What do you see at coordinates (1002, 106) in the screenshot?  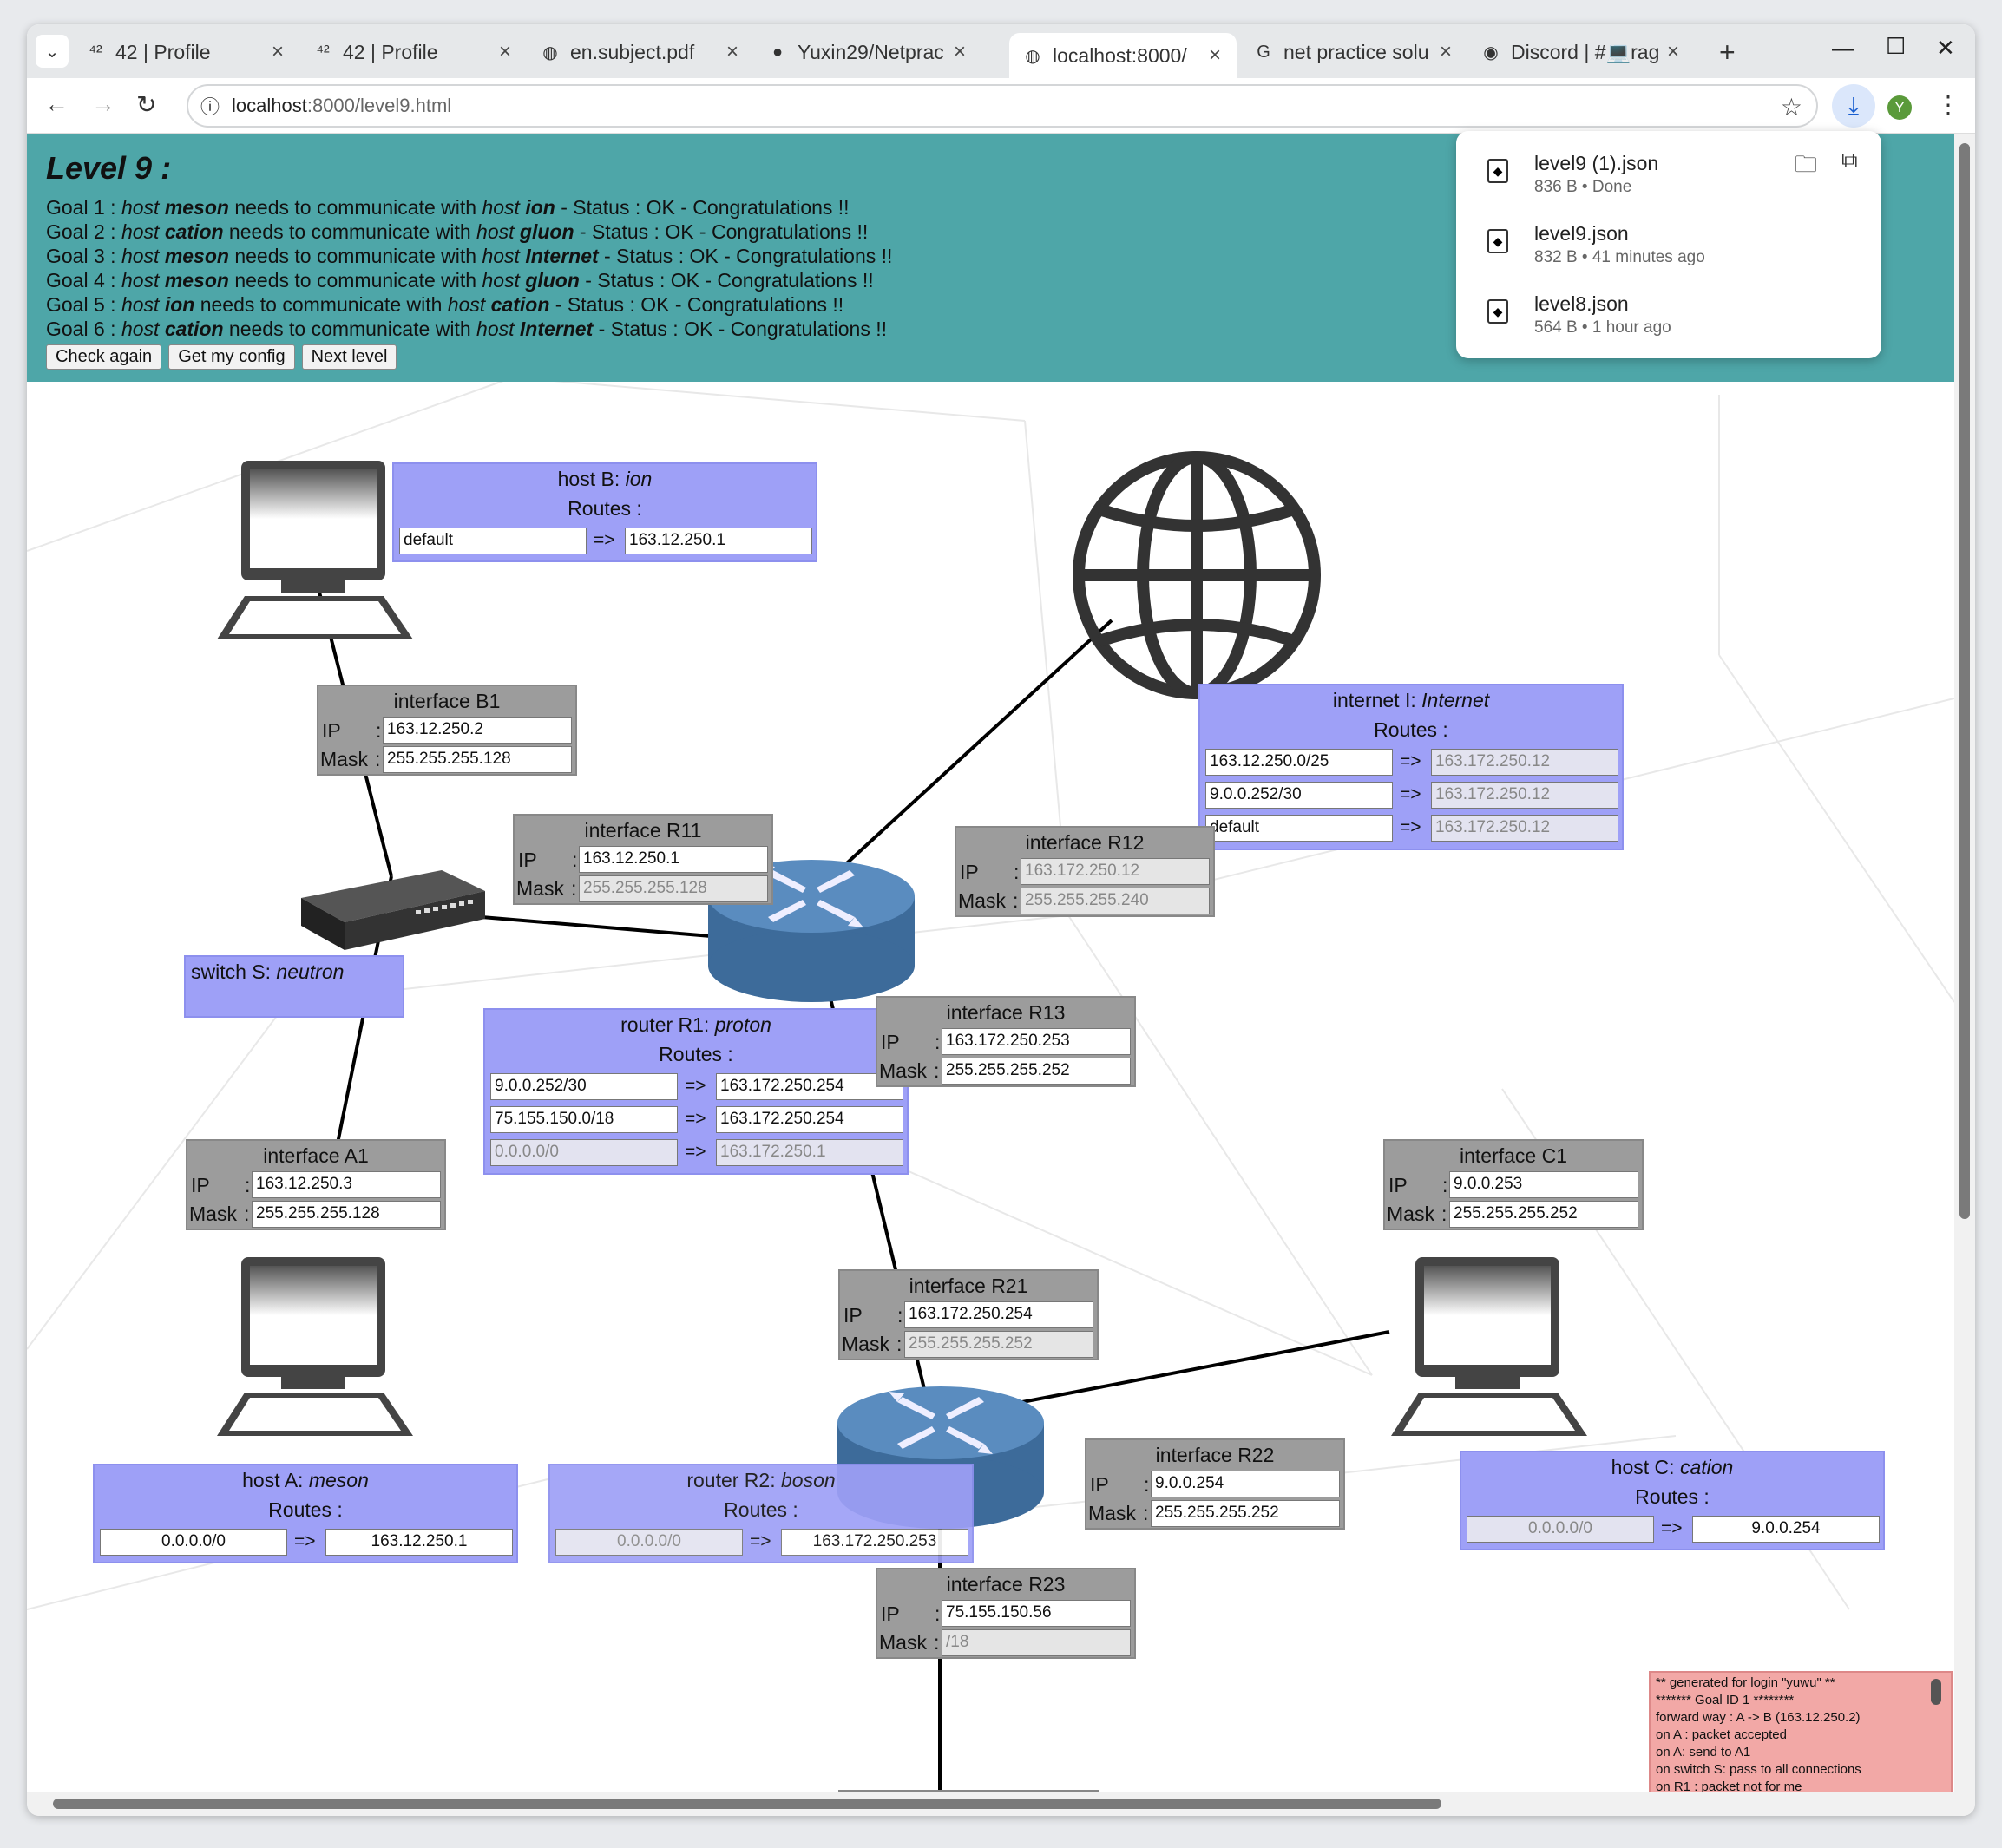 I see `address-bar: ⓘ localhost:8000/level9.html ☆` at bounding box center [1002, 106].